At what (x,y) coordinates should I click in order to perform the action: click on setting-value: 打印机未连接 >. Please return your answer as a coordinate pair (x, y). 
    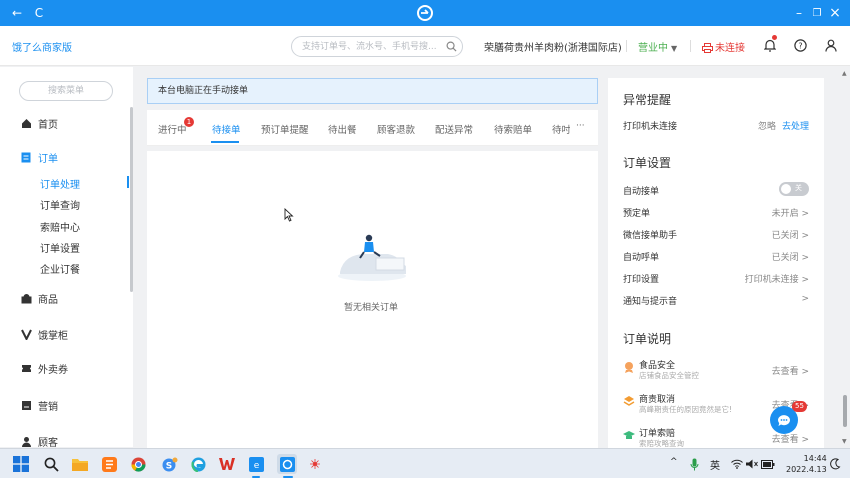
    Looking at the image, I should click on (776, 280).